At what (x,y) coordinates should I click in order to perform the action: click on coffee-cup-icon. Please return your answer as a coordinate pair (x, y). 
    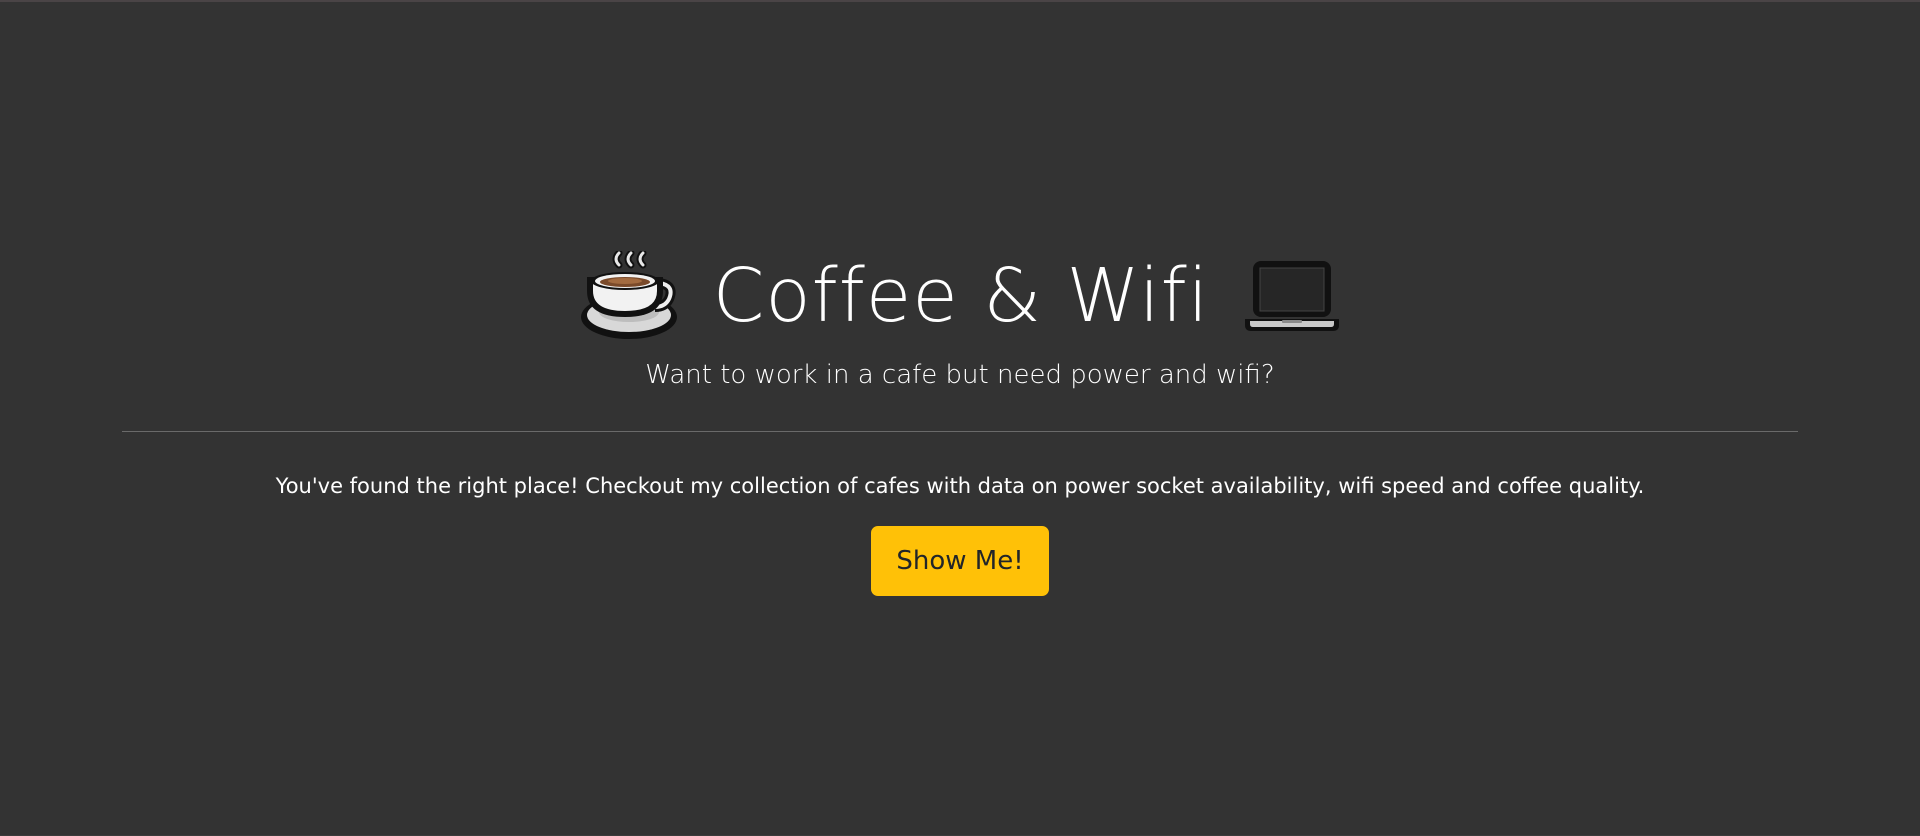
    Looking at the image, I should click on (629, 296).